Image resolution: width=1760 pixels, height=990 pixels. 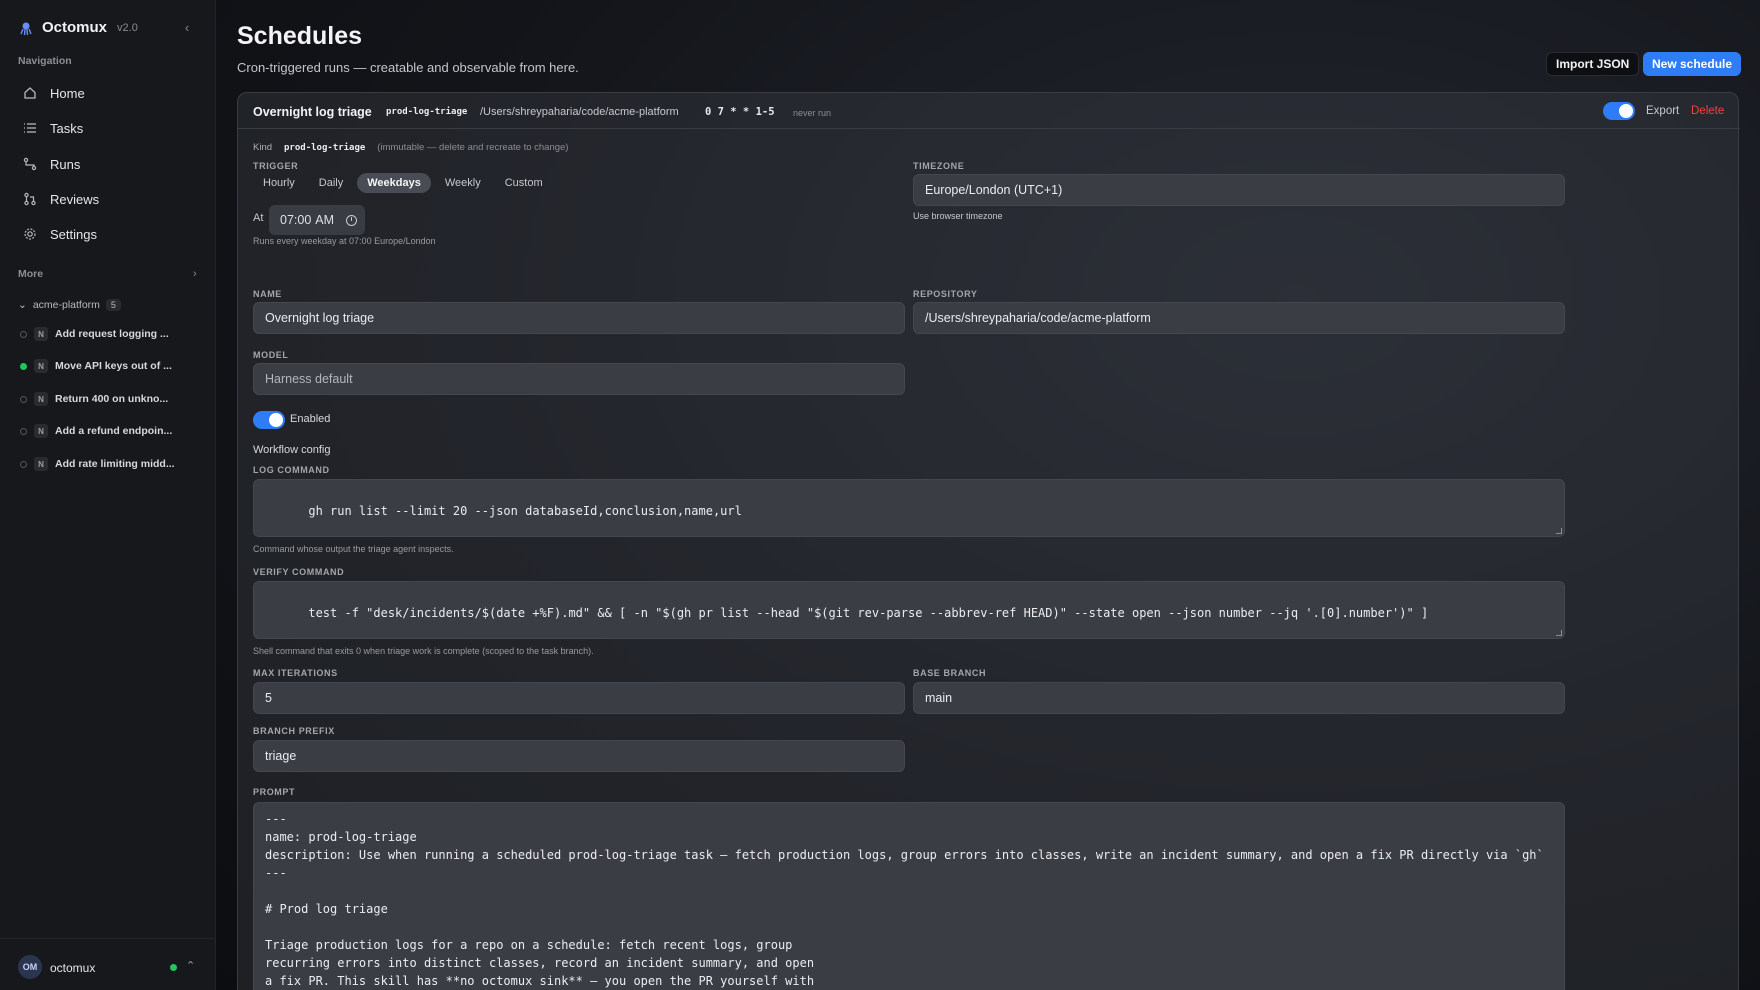 I want to click on nav-label: Home, so click(x=67, y=93).